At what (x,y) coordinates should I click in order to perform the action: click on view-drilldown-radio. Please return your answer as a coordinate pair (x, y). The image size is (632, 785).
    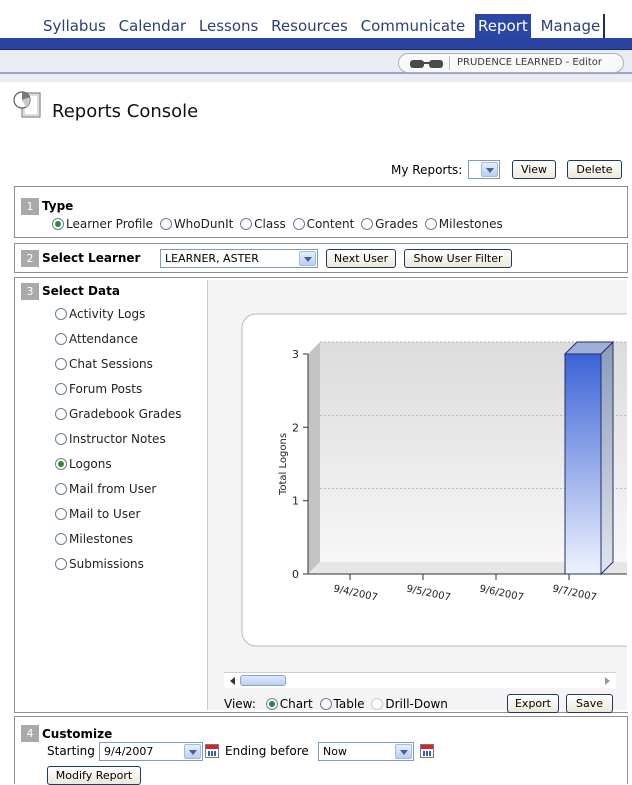
    Looking at the image, I should click on (377, 704).